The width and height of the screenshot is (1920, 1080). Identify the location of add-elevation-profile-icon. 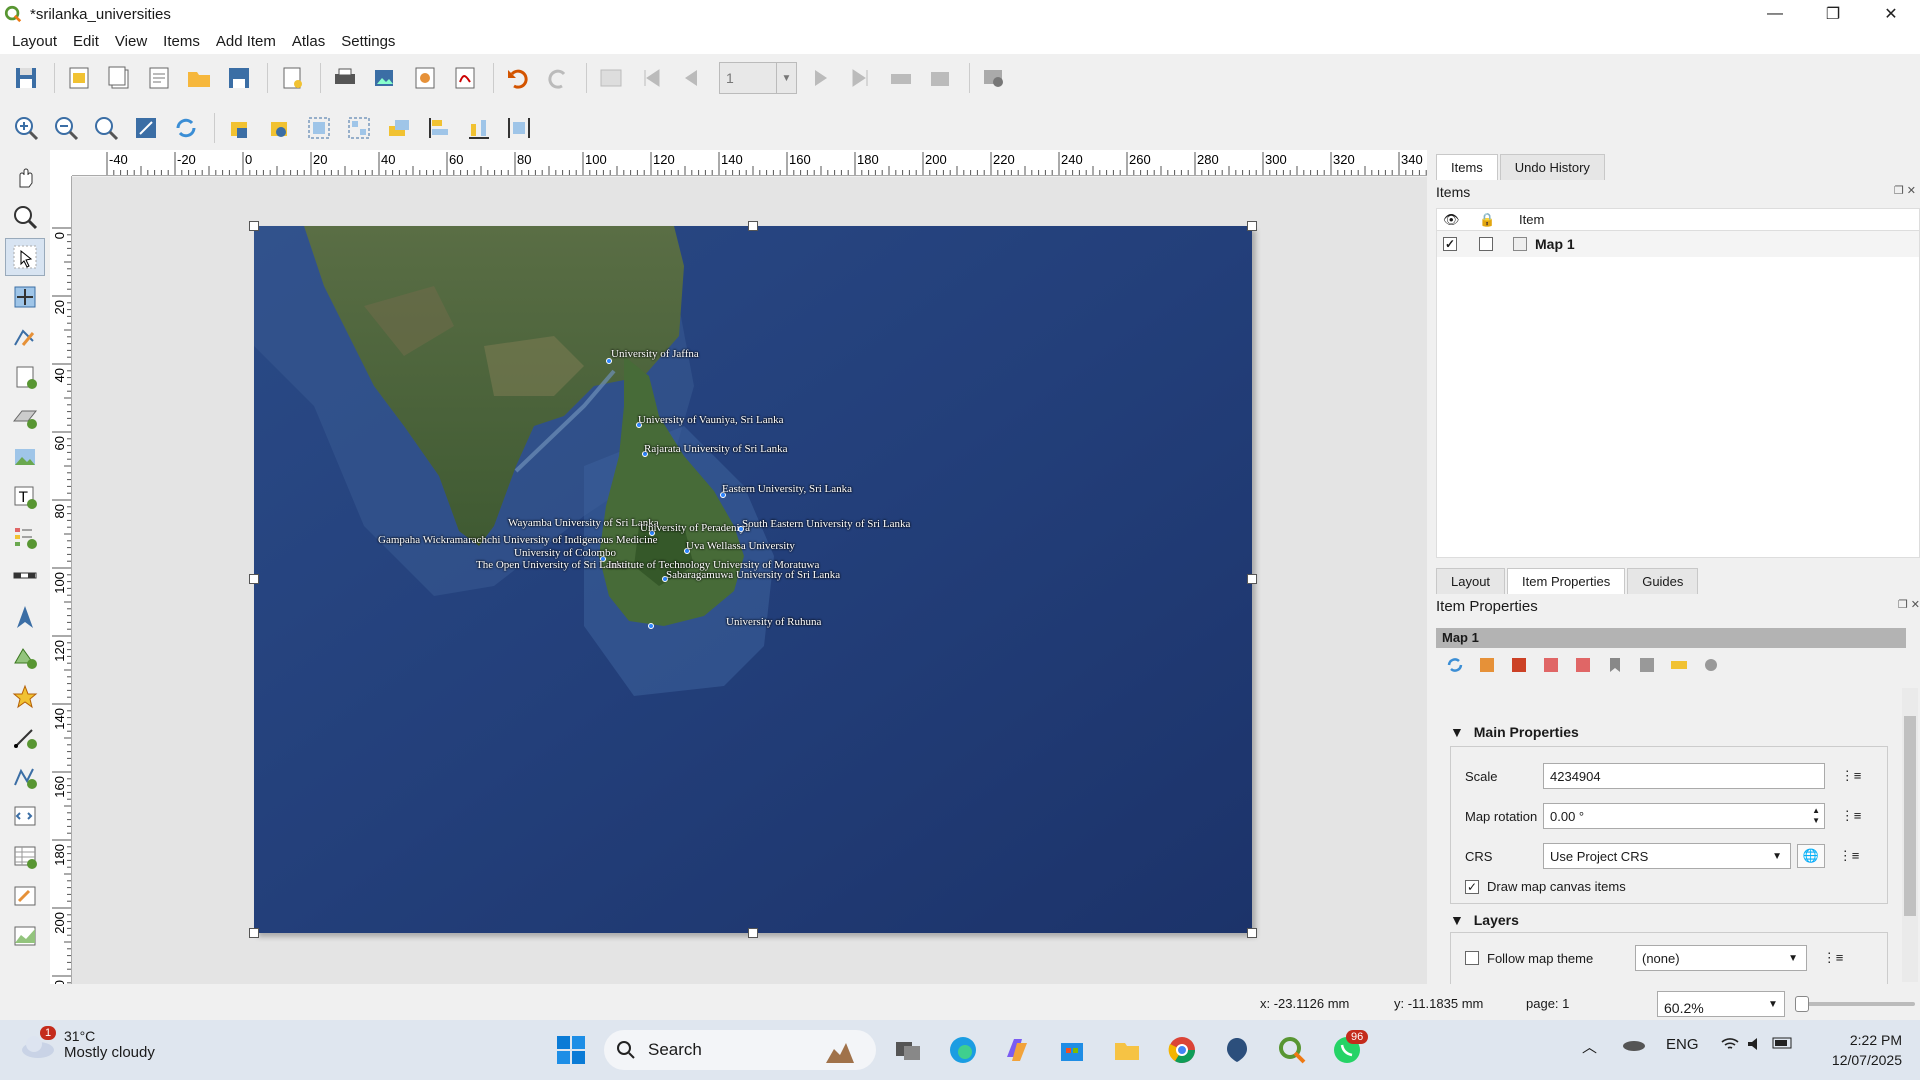
(25, 937).